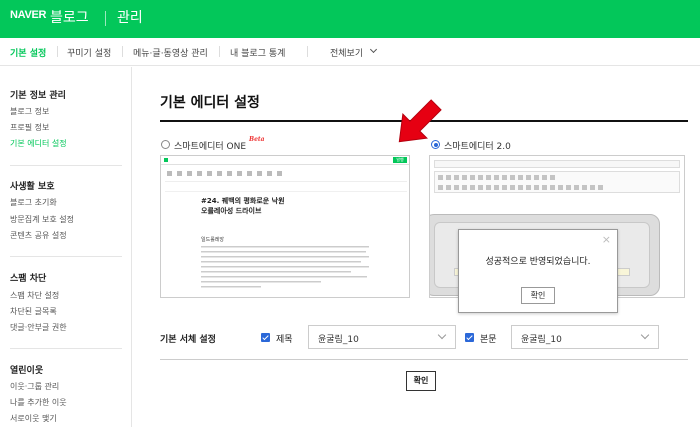  What do you see at coordinates (32, 187) in the screenshot?
I see `sidebar-section-title: 사생활 보호` at bounding box center [32, 187].